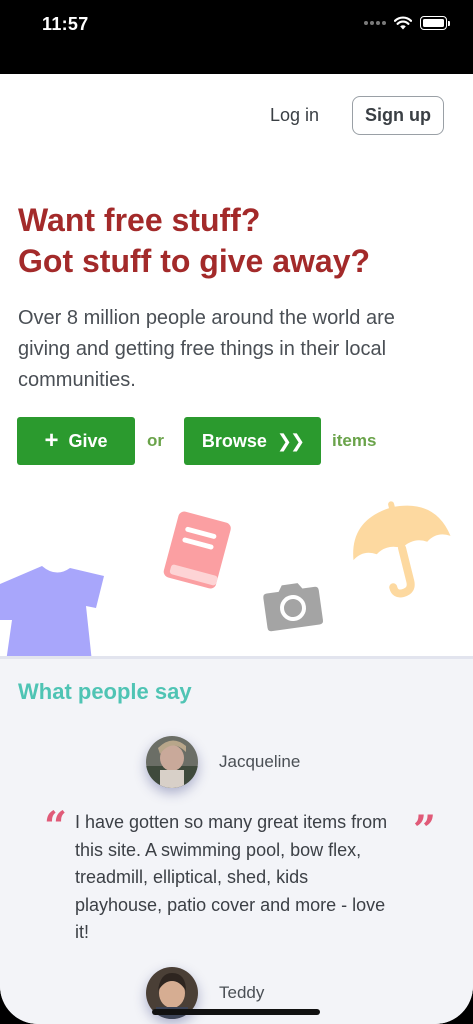  Describe the element at coordinates (260, 761) in the screenshot. I see `person-name: Jacqueline` at that location.